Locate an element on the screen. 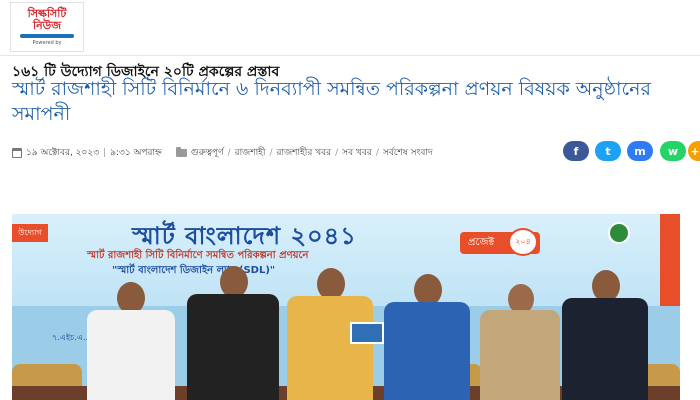  article-date: ১৯ অক্টোবর, ২০২৩ is located at coordinates (63, 153).